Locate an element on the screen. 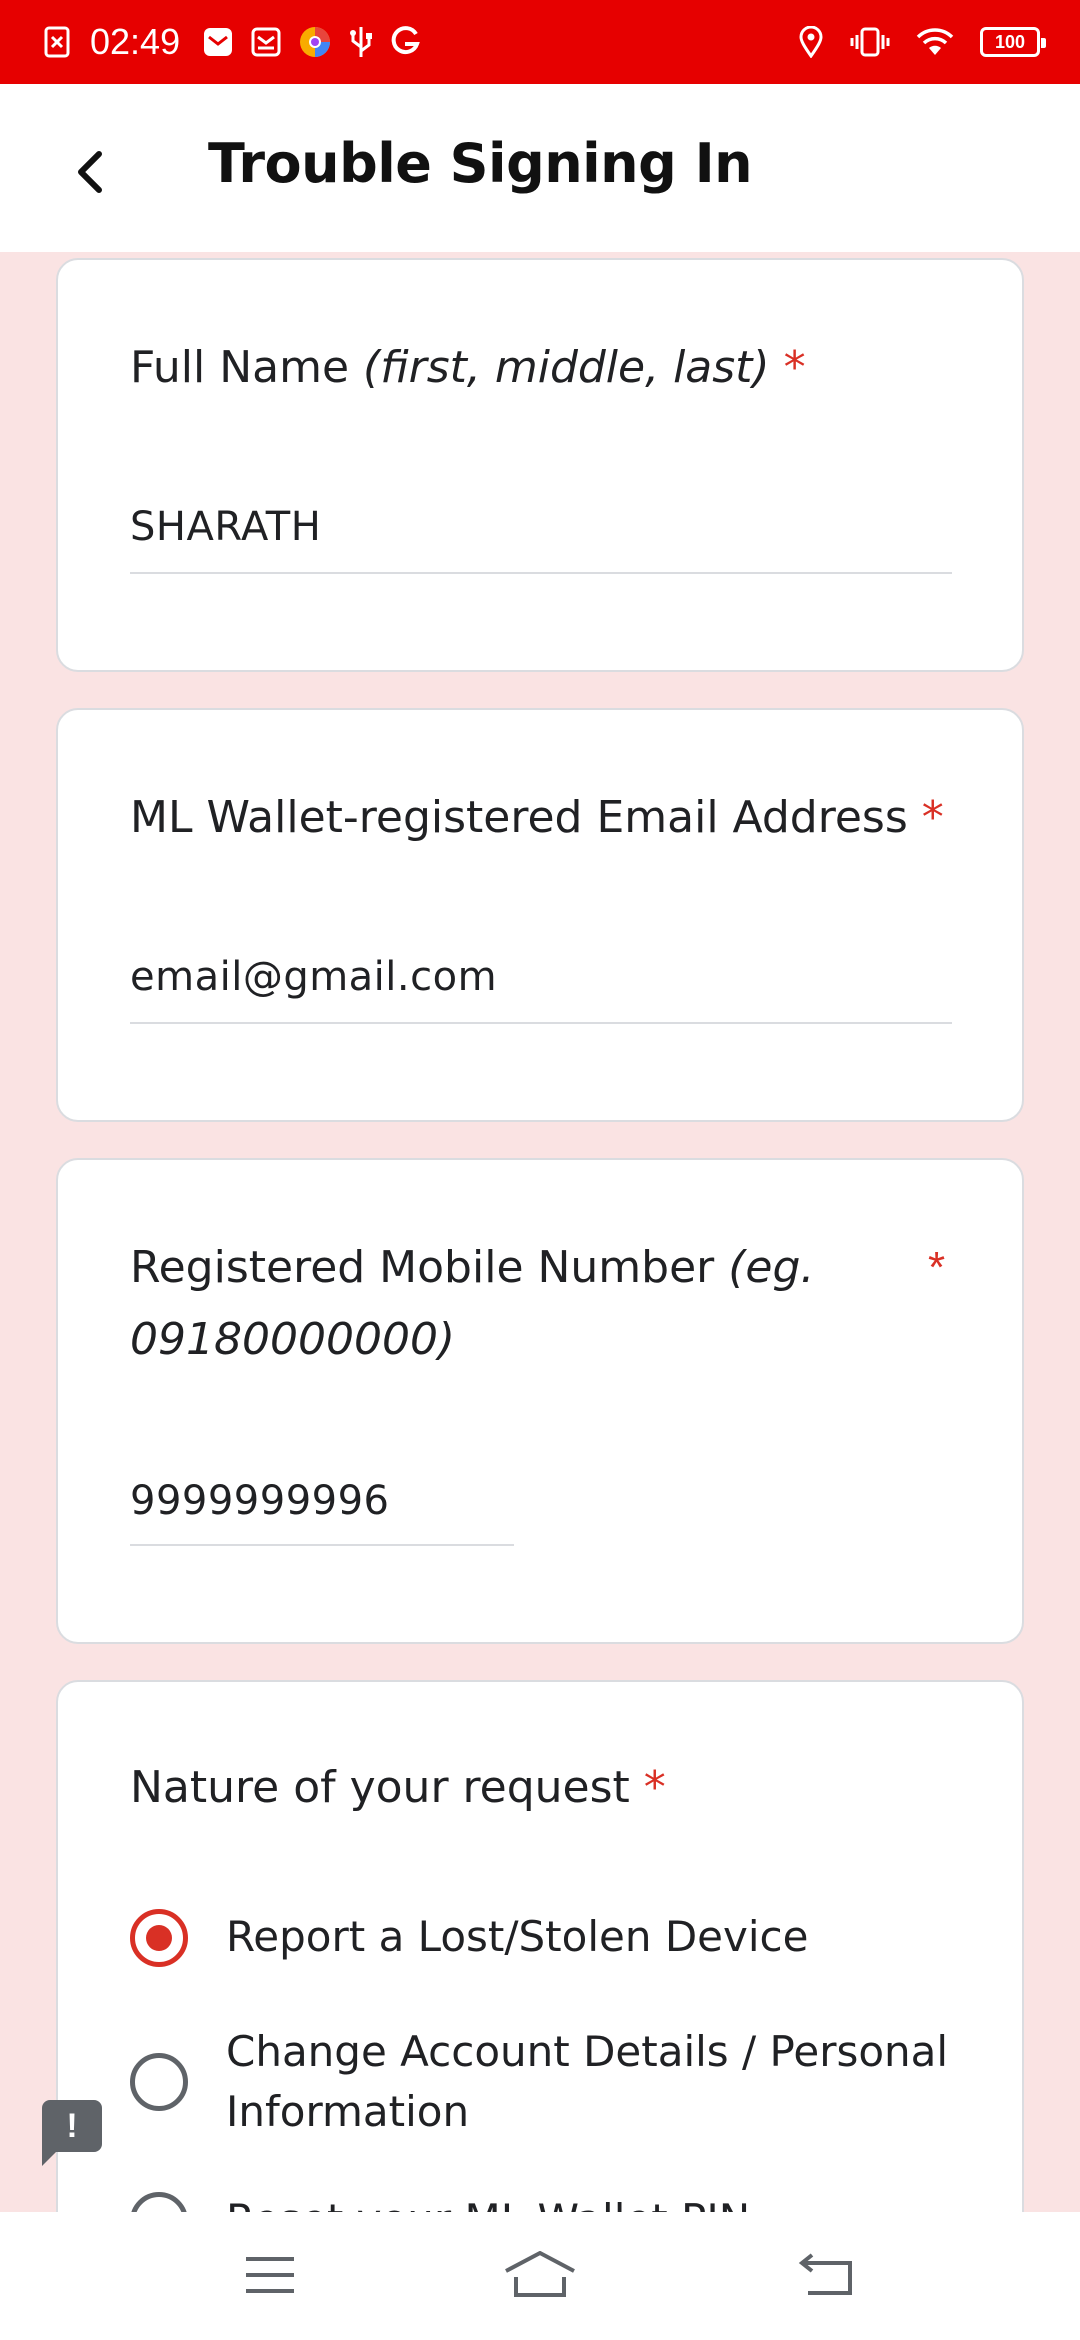 This screenshot has height=2340, width=1080. back-button is located at coordinates (90, 174).